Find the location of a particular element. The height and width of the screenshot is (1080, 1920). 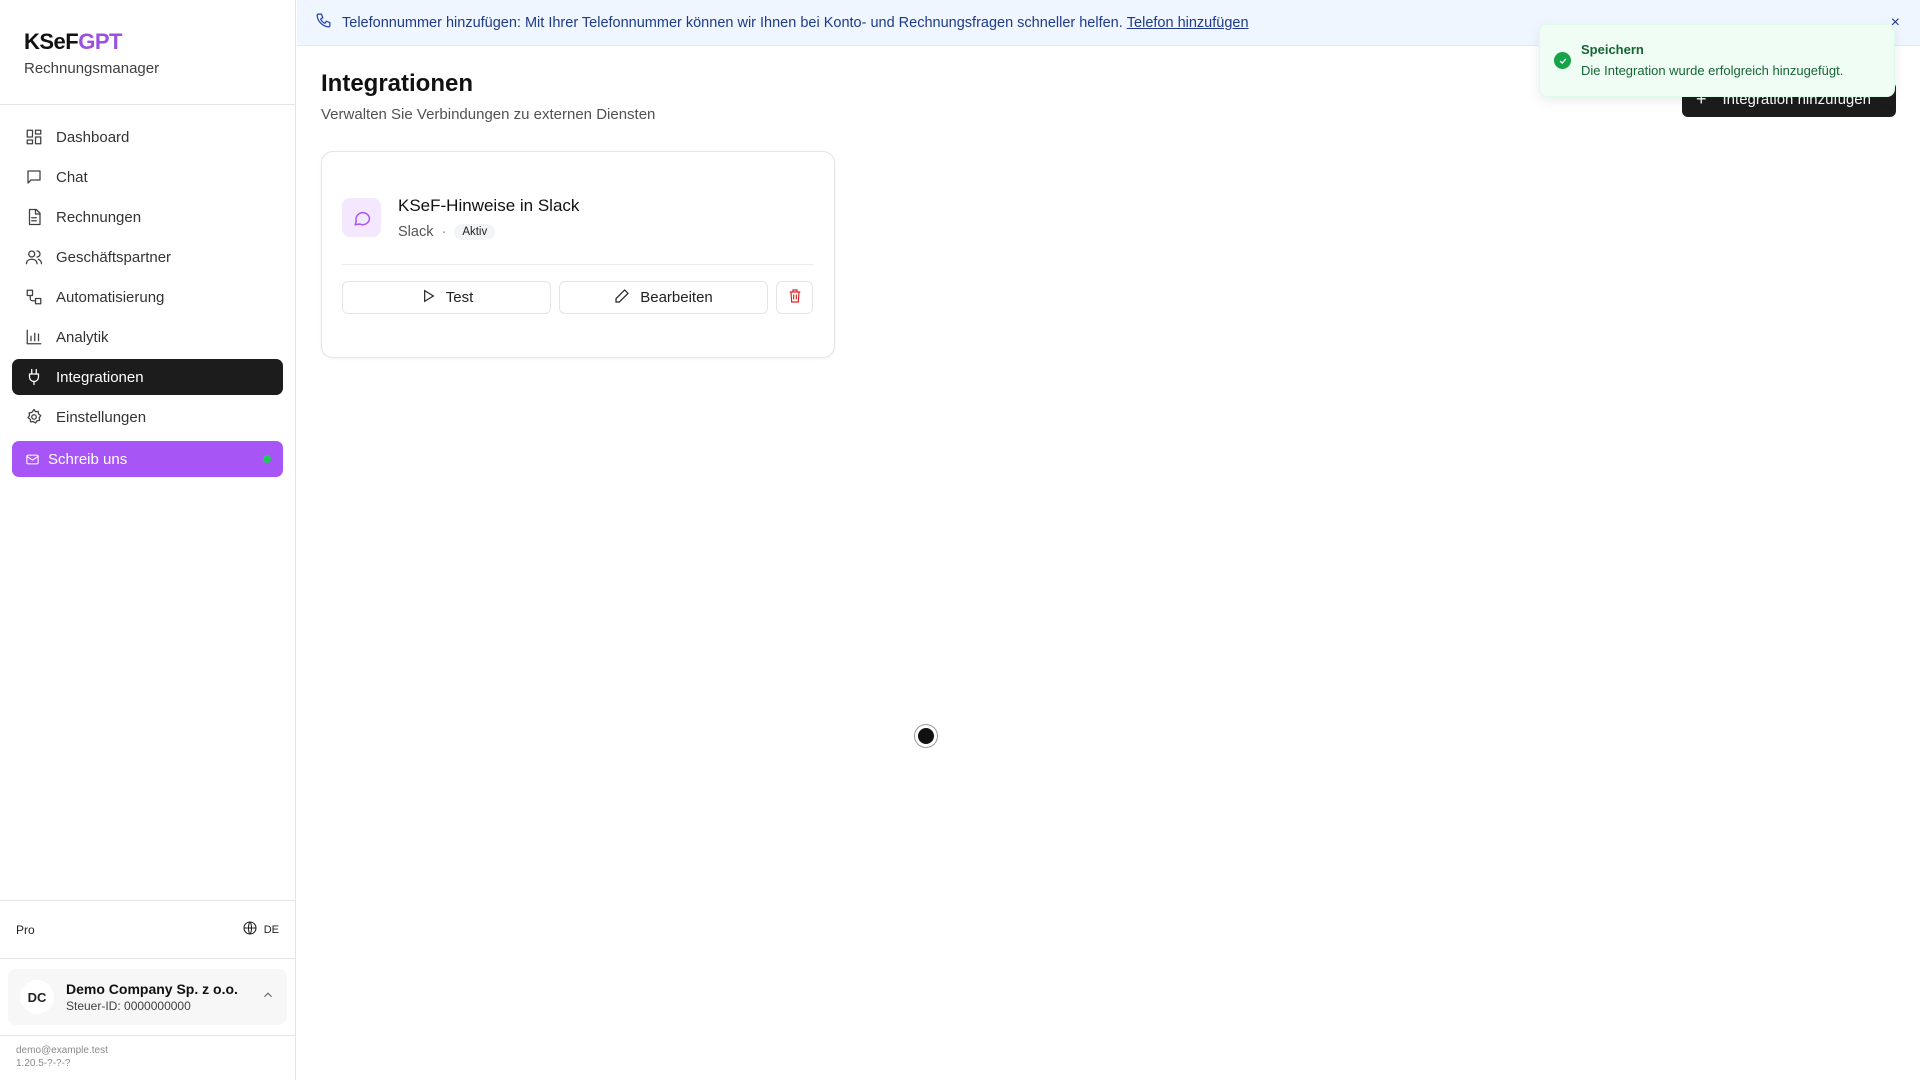

document-icon is located at coordinates (34, 217).